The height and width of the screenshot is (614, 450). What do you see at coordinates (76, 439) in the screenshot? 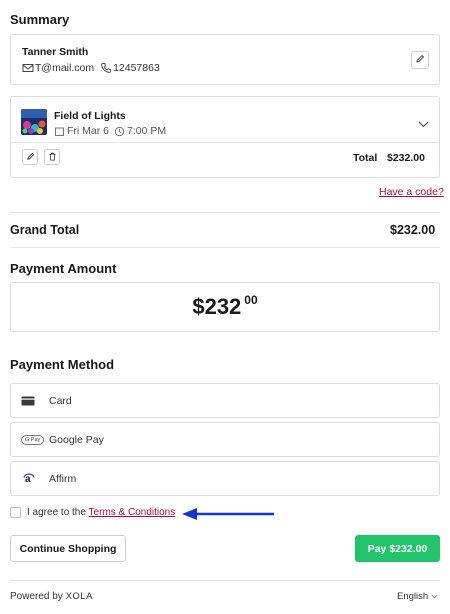
I see `payment-option-label: Google Pay` at bounding box center [76, 439].